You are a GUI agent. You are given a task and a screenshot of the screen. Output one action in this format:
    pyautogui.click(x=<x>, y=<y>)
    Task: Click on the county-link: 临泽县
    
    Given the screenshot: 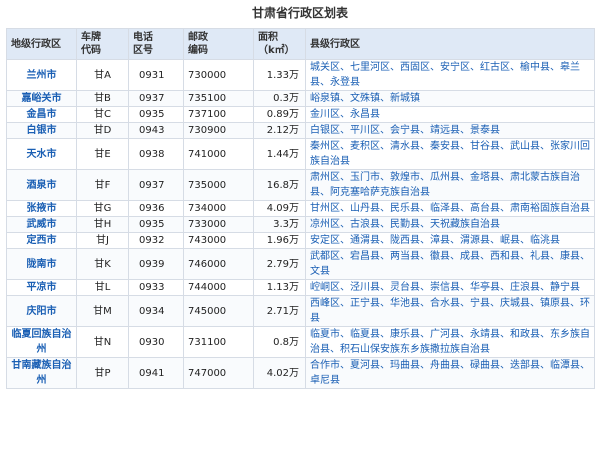 What is the action you would take?
    pyautogui.click(x=445, y=208)
    